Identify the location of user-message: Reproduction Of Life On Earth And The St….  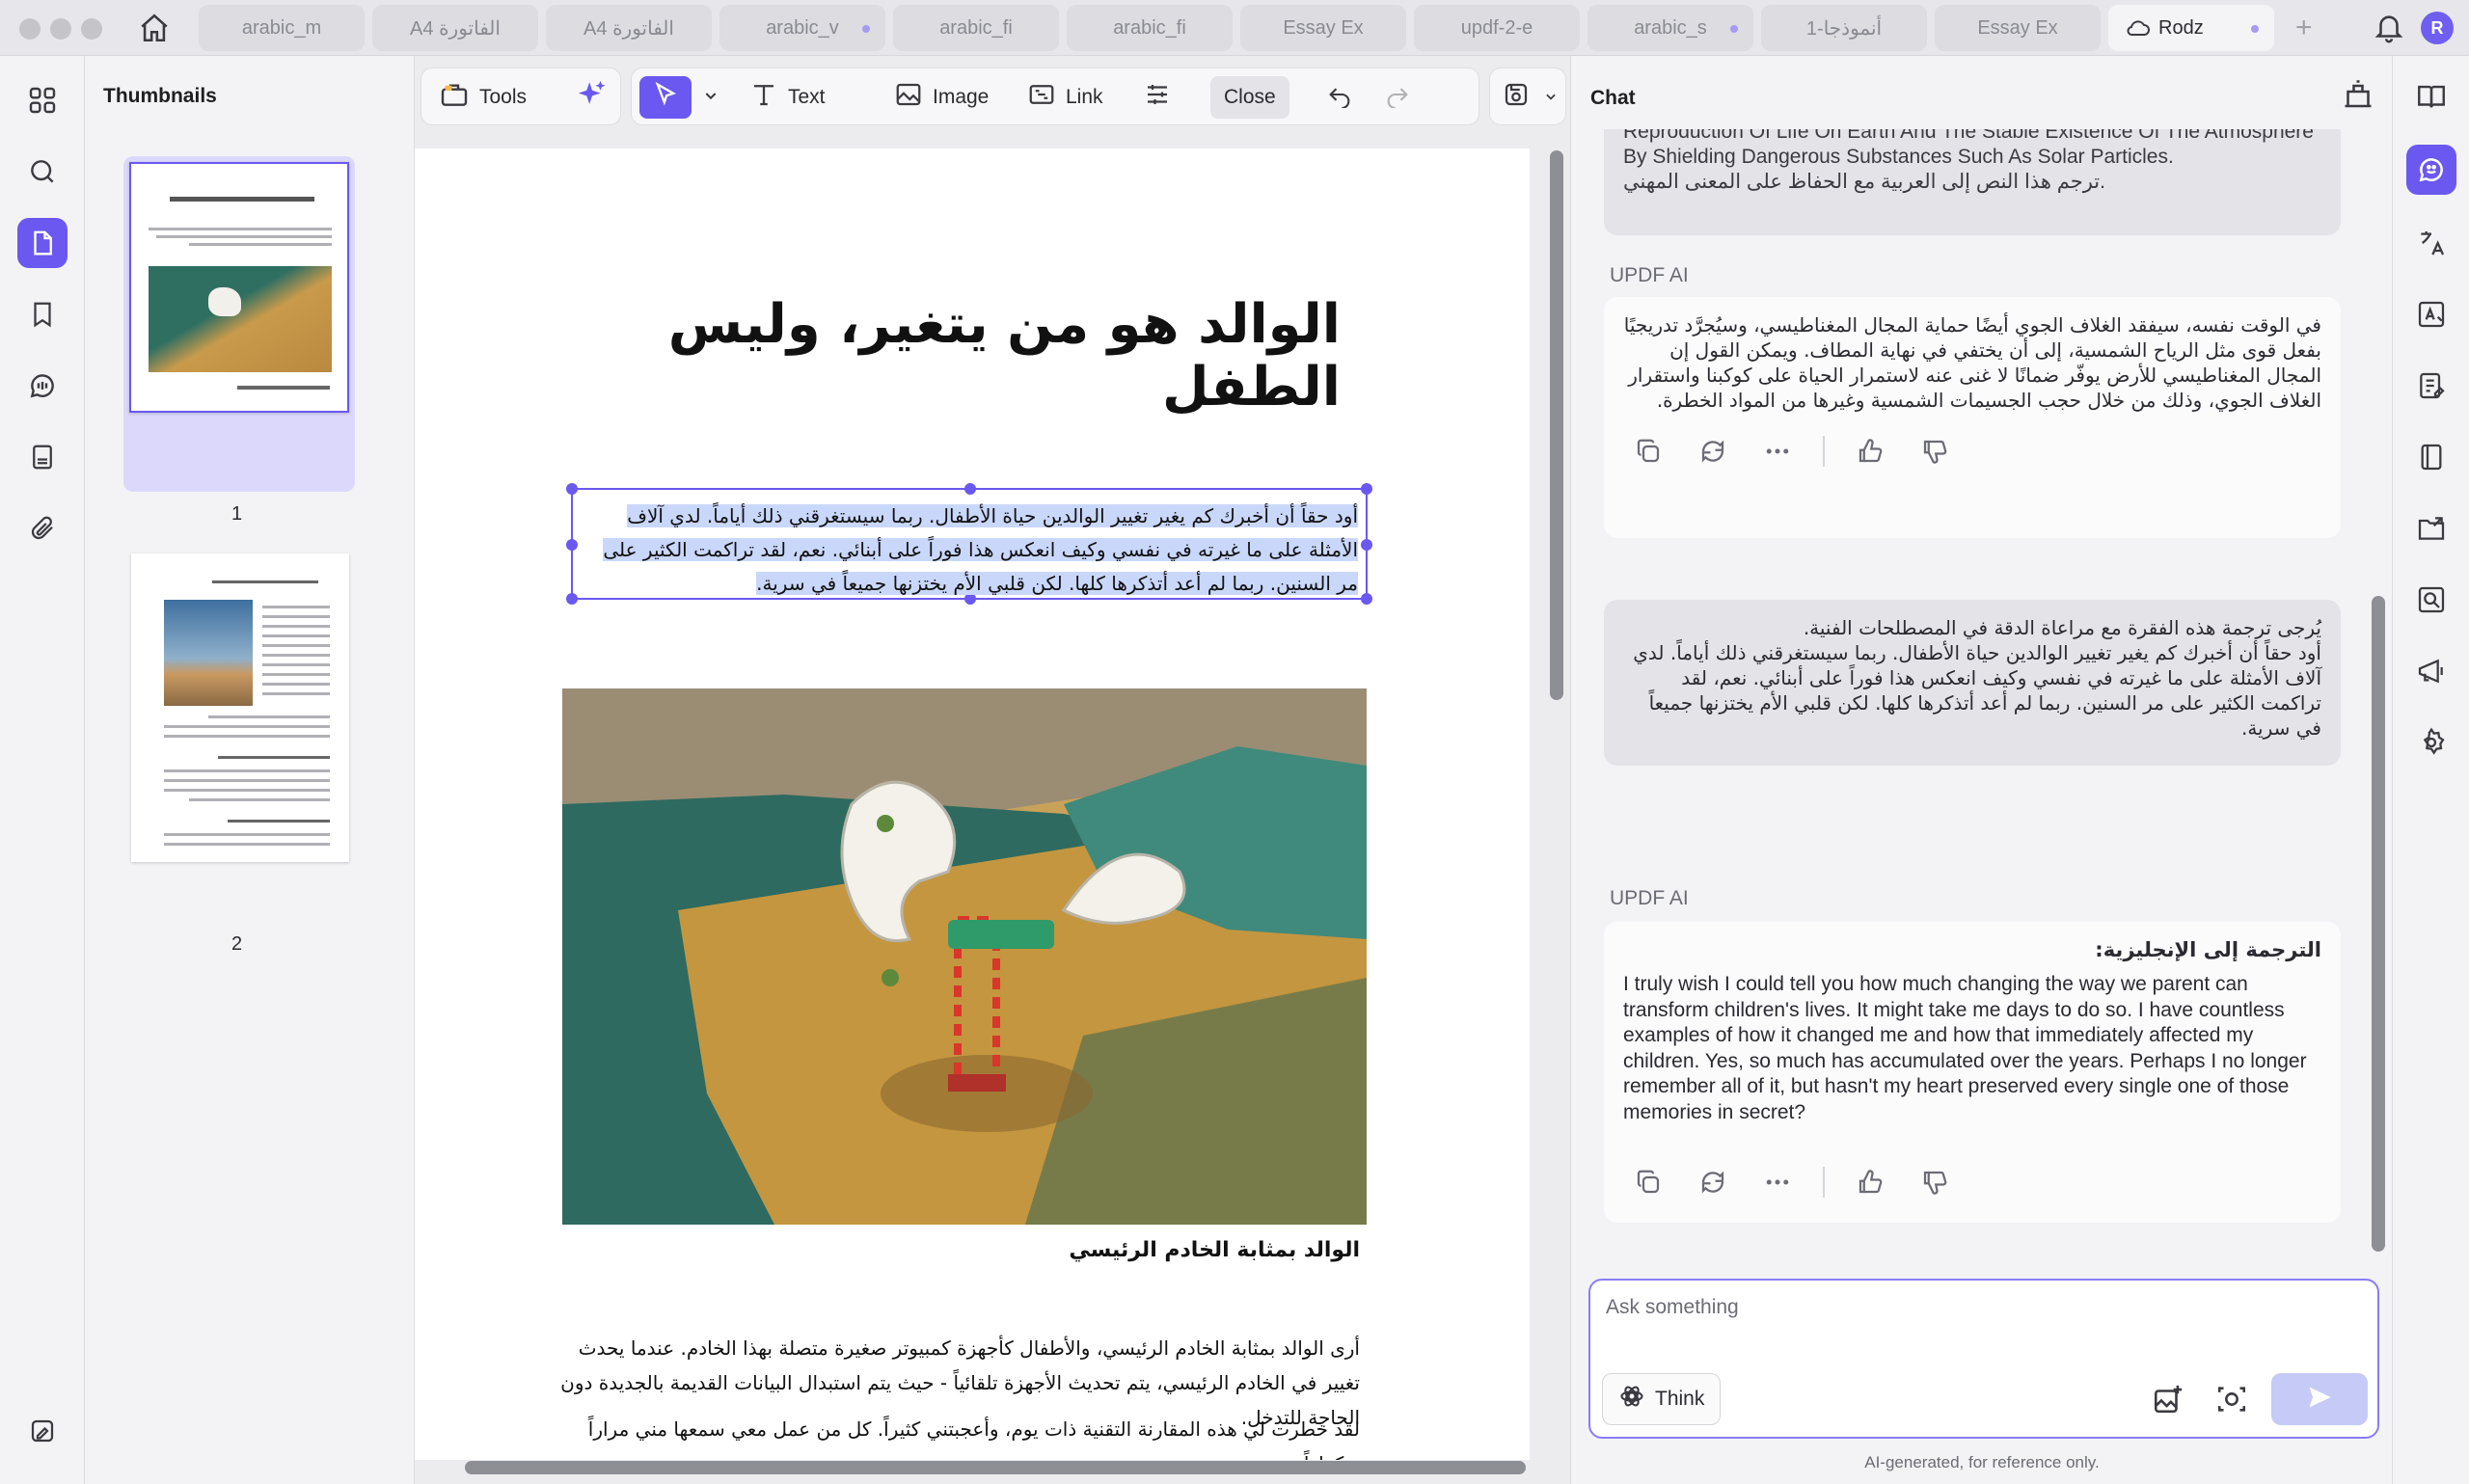
(1973, 182).